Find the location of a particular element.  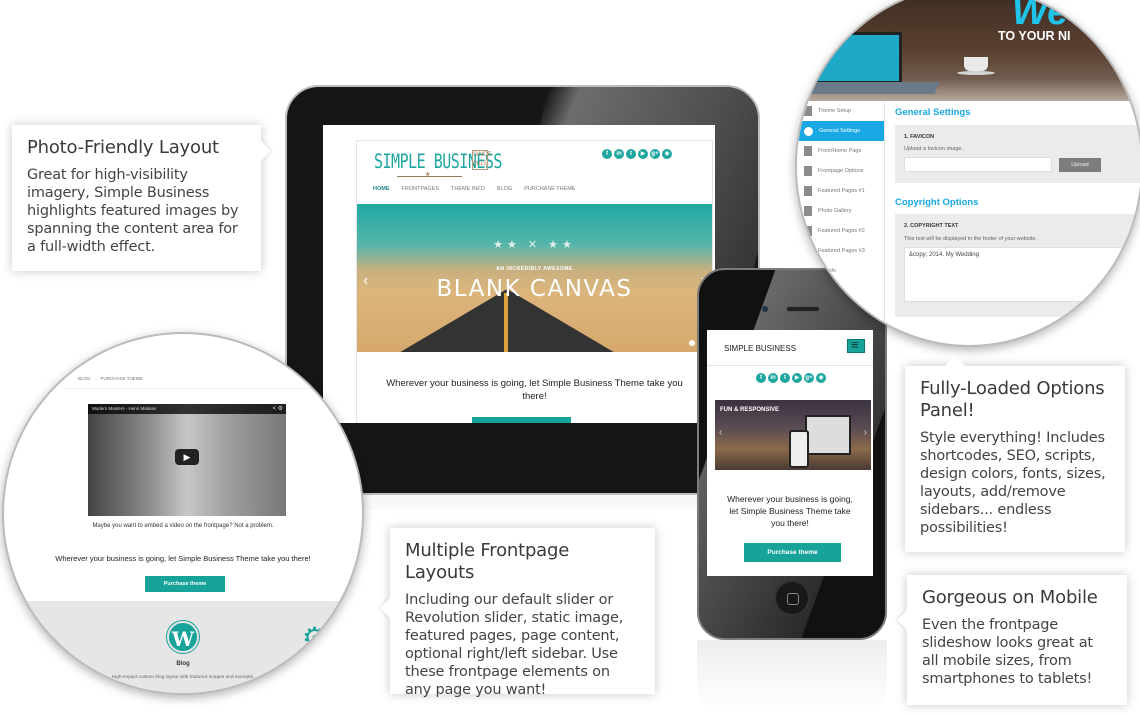

sidebar-item-label: General Settings is located at coordinates (839, 131).